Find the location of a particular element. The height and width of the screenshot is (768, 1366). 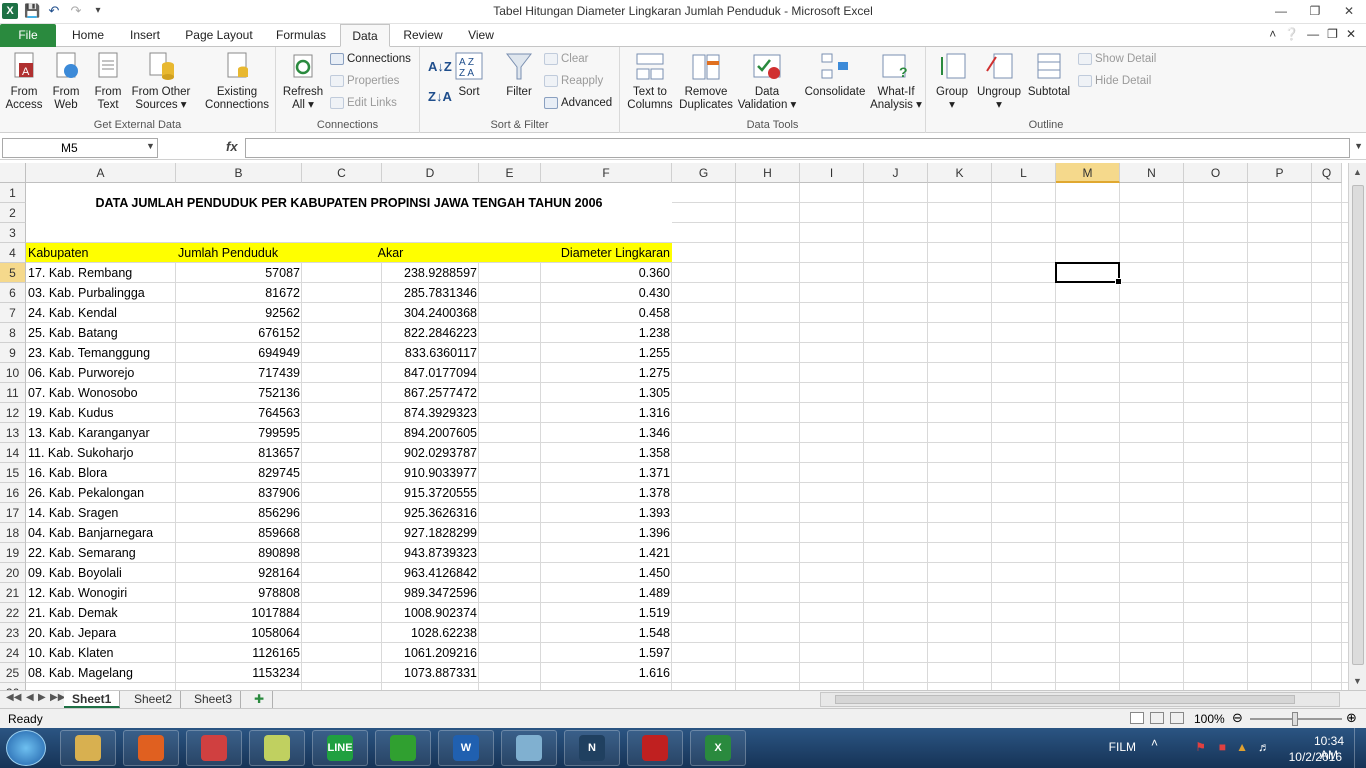

cell-kabupaten: 16. Kab. Blora is located at coordinates (101, 473).